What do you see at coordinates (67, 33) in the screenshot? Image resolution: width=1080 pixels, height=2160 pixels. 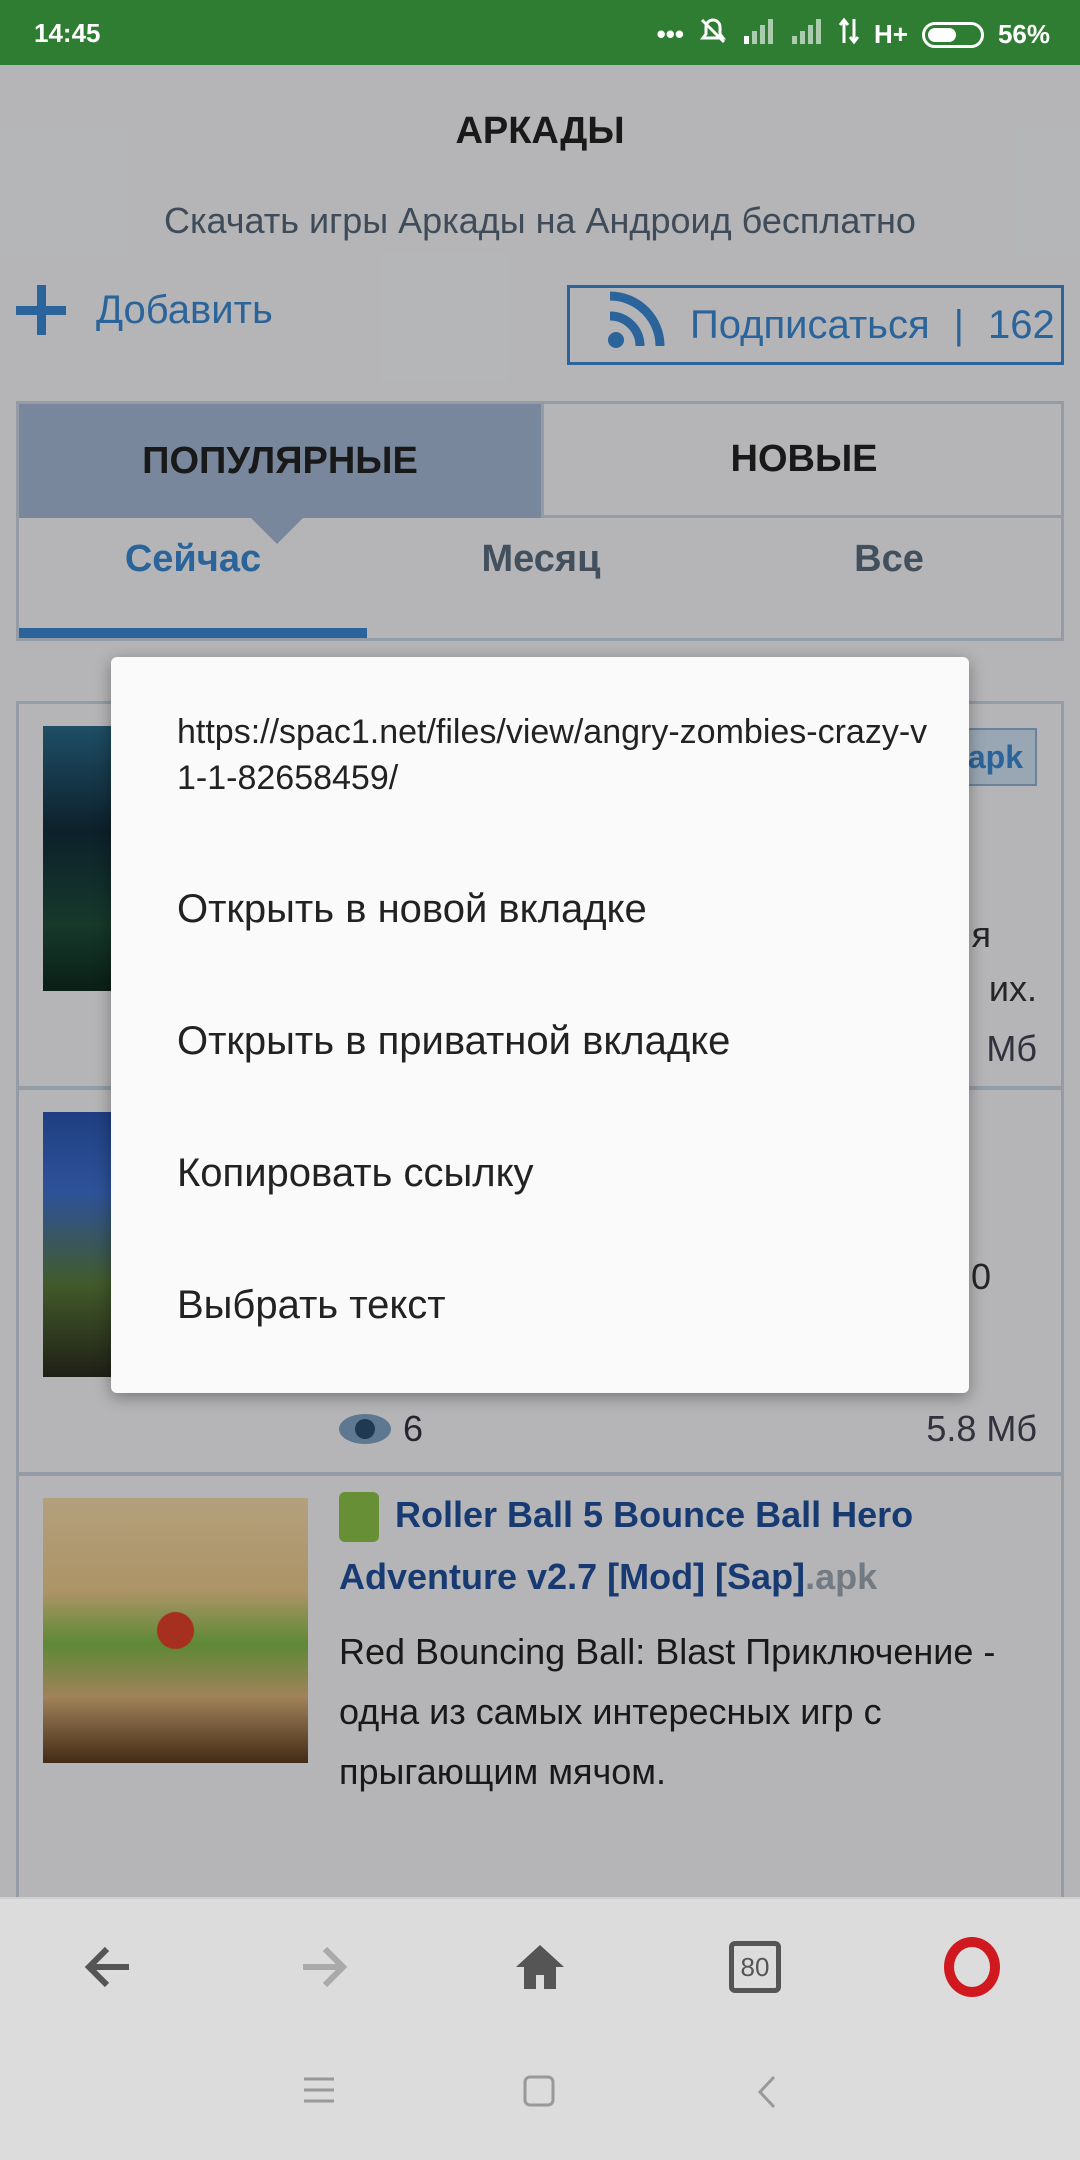 I see `status-time: 14:45` at bounding box center [67, 33].